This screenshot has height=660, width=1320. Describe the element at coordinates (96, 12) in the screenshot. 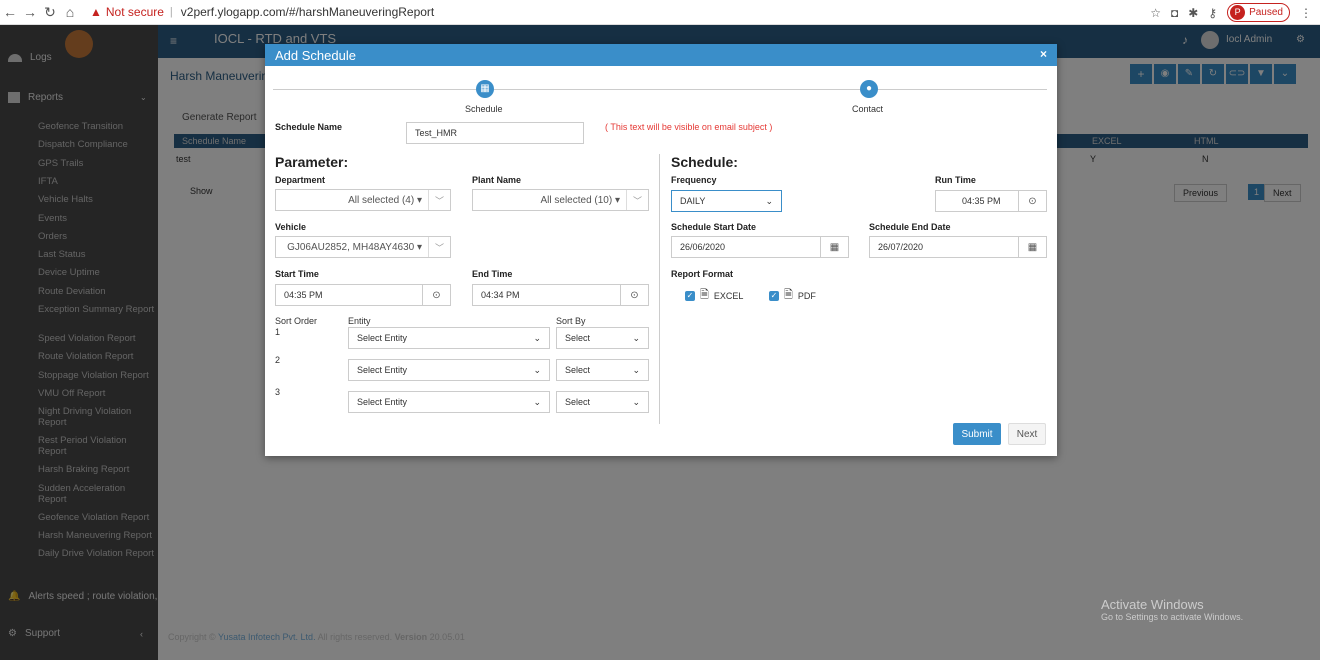

I see `warning-icon: ▲` at that location.